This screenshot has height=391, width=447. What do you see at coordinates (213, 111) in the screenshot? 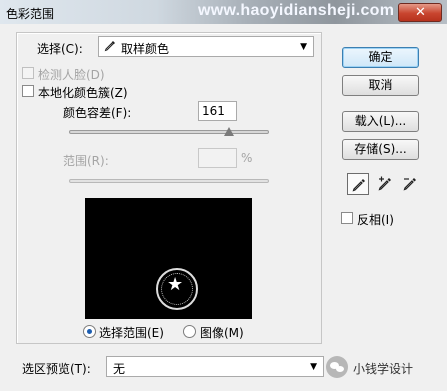
I see `fuzziness-value: 161` at bounding box center [213, 111].